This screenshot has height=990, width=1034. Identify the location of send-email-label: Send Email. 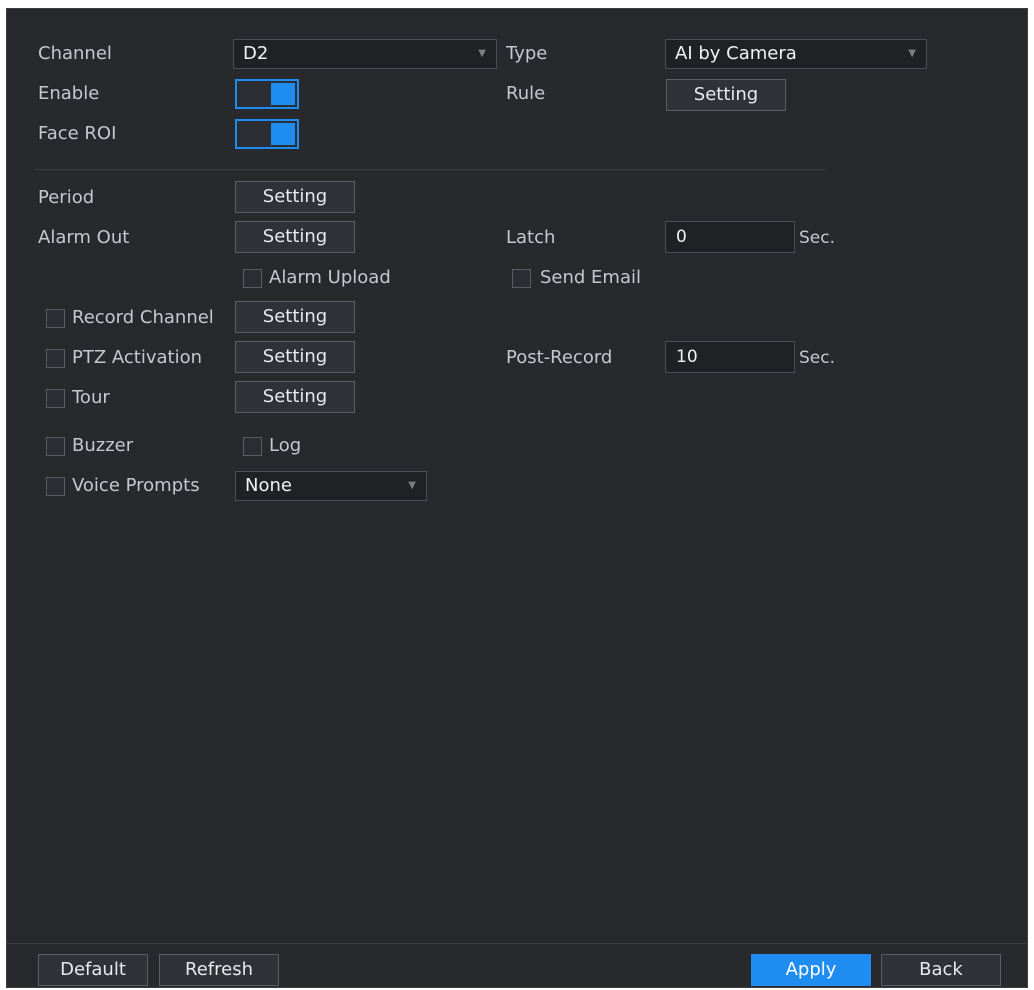
(590, 277).